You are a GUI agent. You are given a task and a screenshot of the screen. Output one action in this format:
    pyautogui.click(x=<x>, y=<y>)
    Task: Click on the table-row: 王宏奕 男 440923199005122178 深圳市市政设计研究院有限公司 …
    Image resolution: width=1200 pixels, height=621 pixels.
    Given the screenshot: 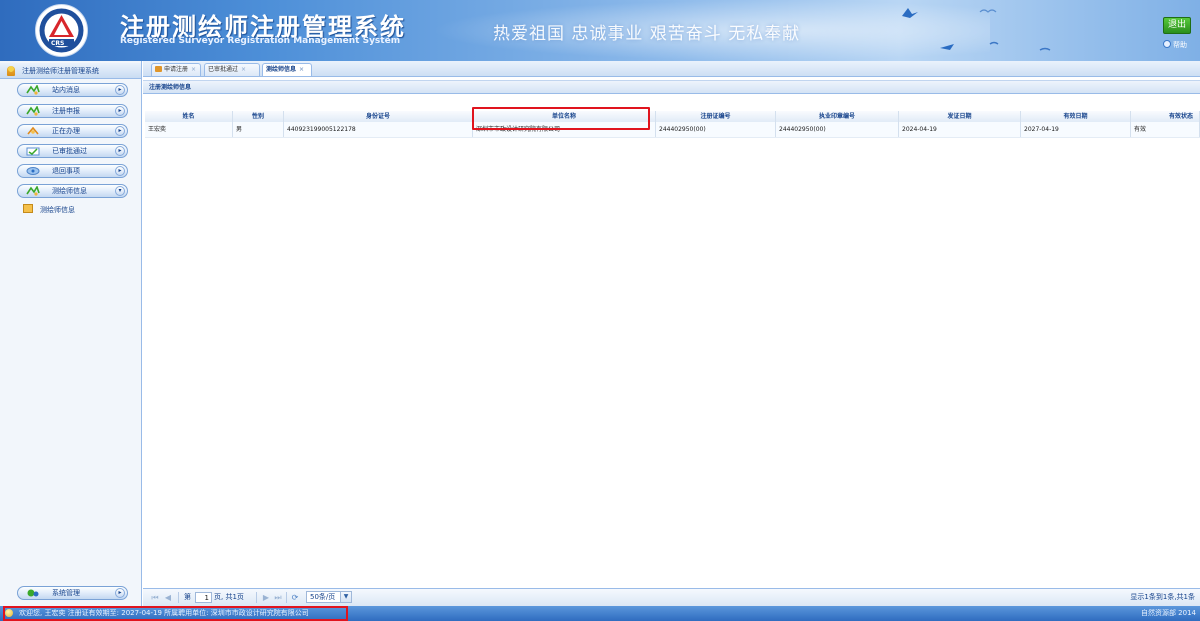 What is the action you would take?
    pyautogui.click(x=672, y=130)
    